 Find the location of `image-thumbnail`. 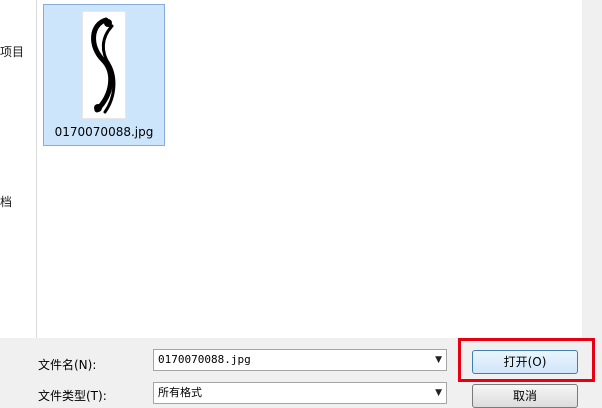

image-thumbnail is located at coordinates (104, 65).